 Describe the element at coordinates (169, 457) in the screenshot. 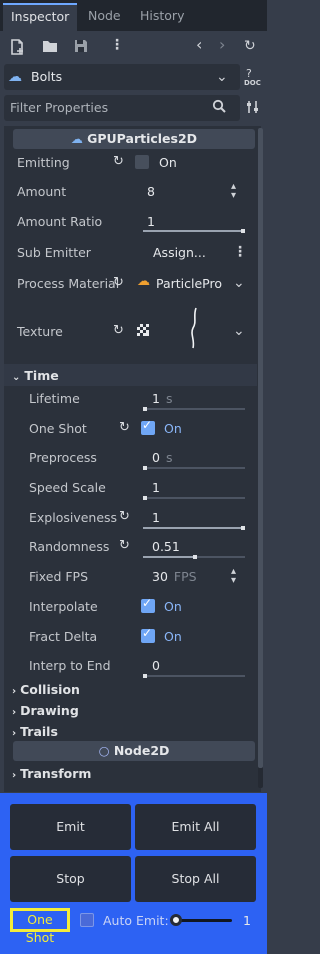

I see `unit-text: s` at that location.